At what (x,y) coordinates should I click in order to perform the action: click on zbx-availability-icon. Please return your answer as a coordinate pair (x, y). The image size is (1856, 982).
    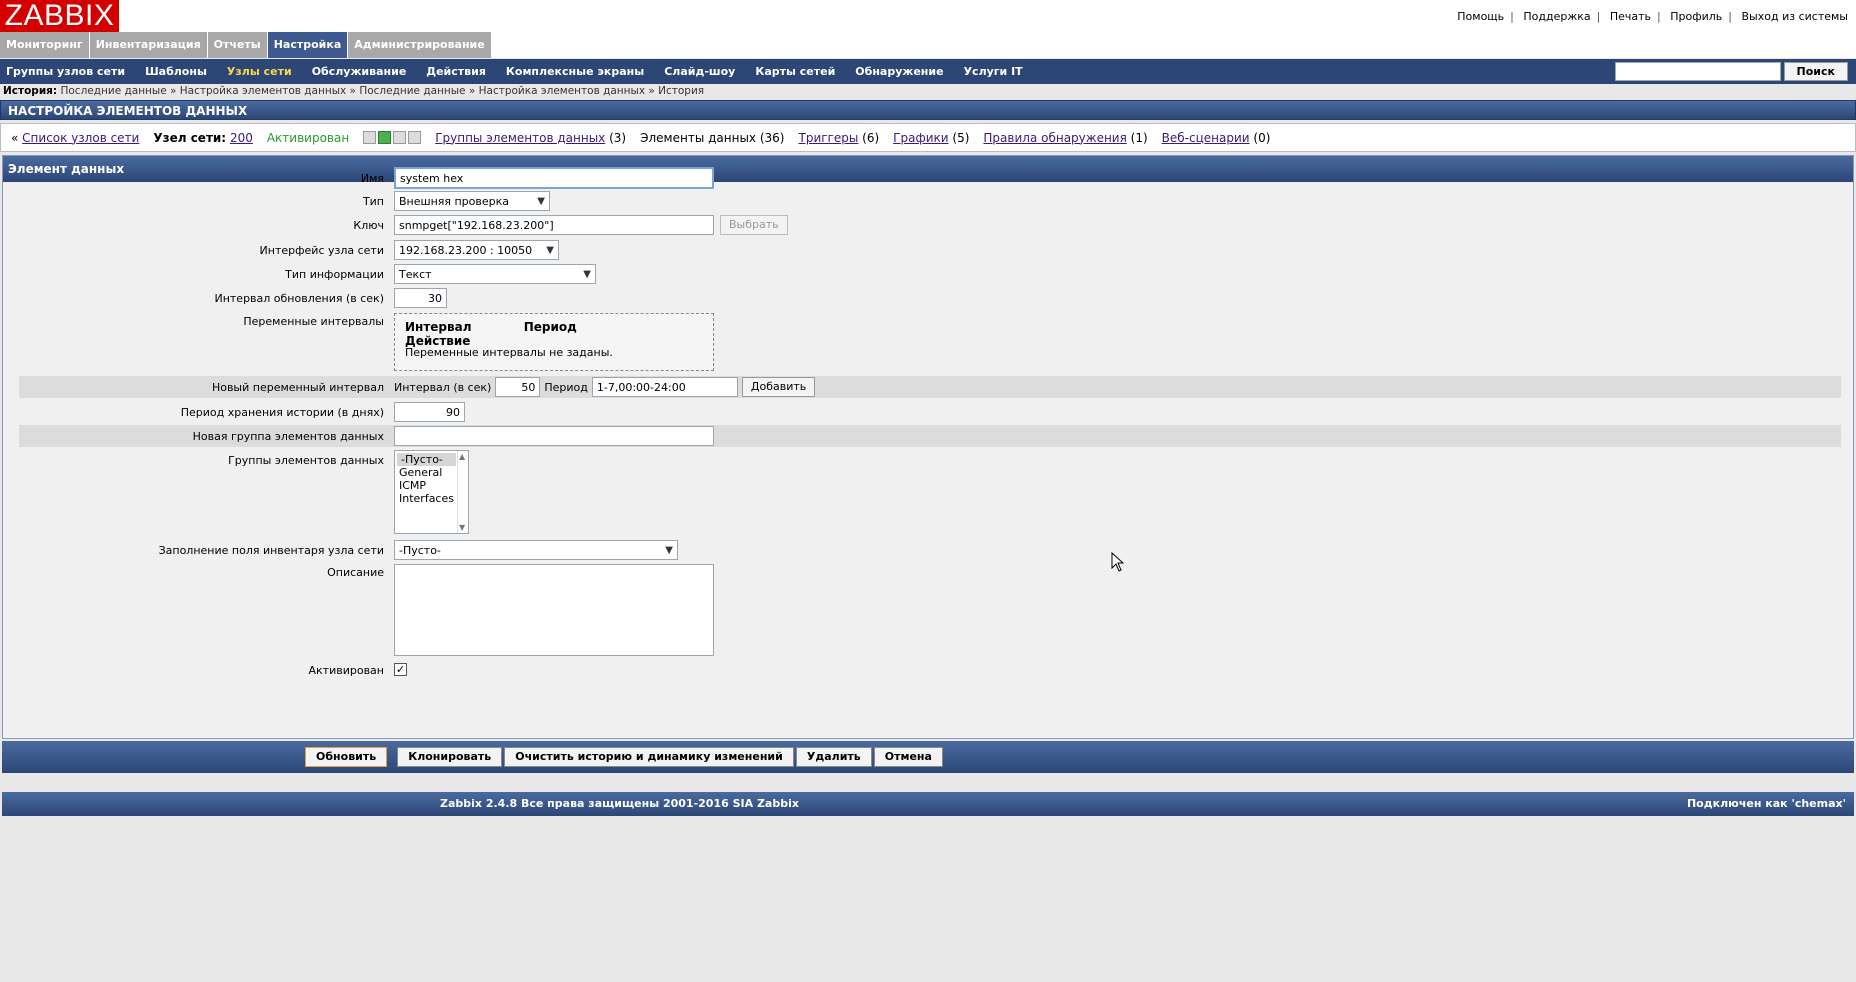
    Looking at the image, I should click on (370, 137).